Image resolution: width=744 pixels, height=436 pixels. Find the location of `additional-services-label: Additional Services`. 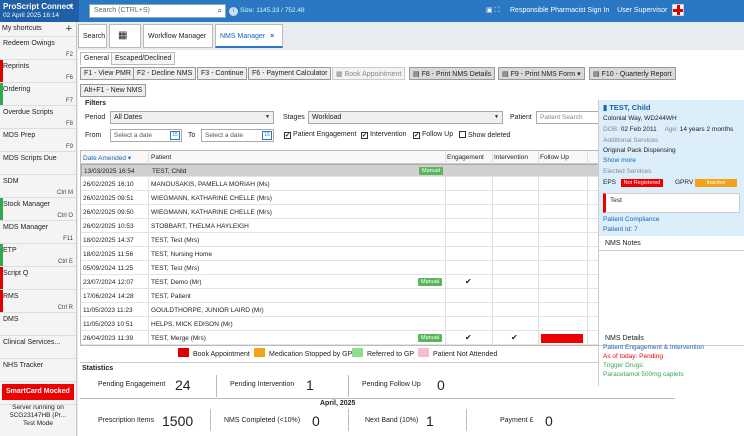

additional-services-label: Additional Services is located at coordinates (631, 140).